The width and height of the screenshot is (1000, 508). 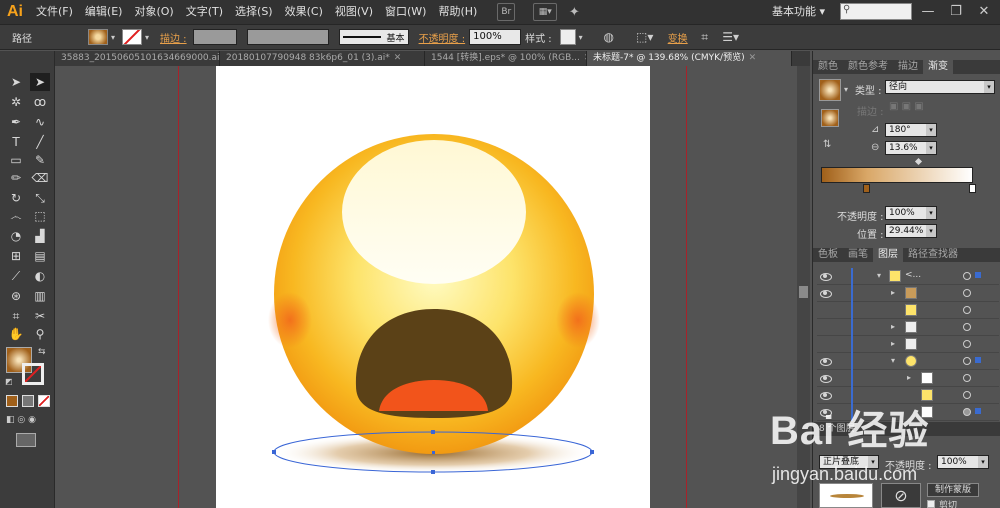 I want to click on gradient-type-select: 径向 ▾, so click(x=940, y=87).